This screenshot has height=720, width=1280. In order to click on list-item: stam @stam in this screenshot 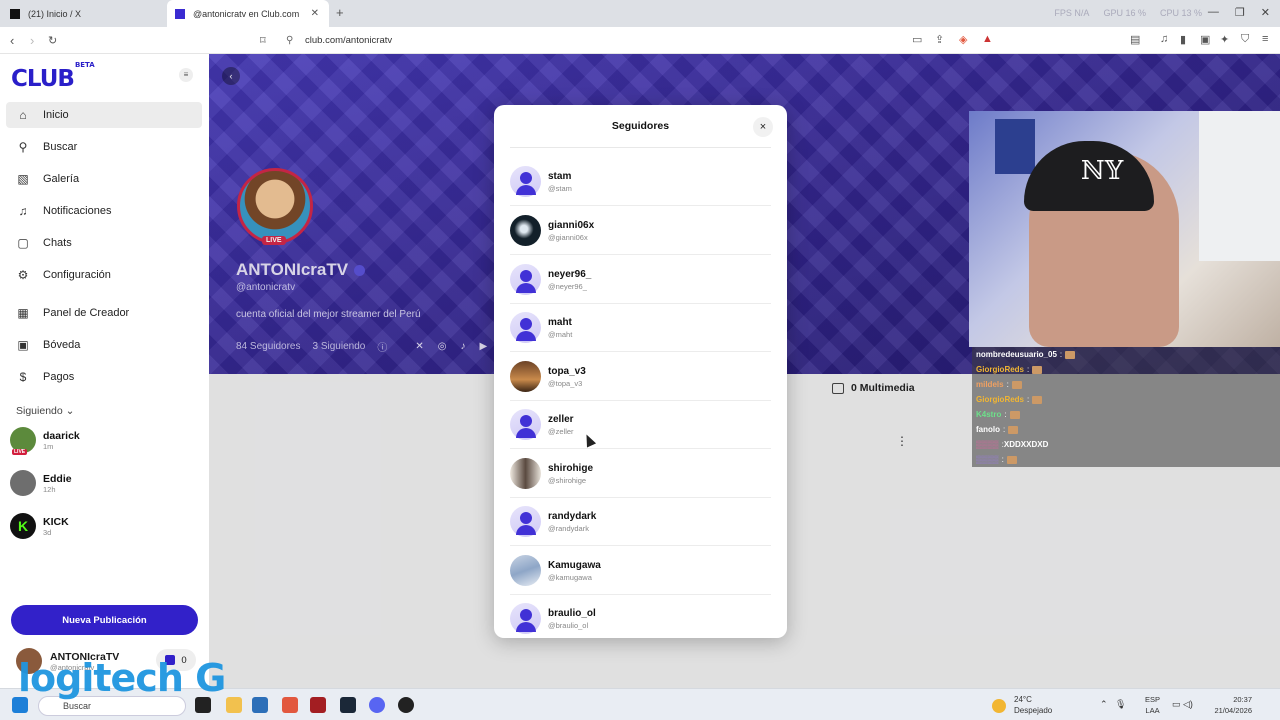, I will do `click(640, 182)`.